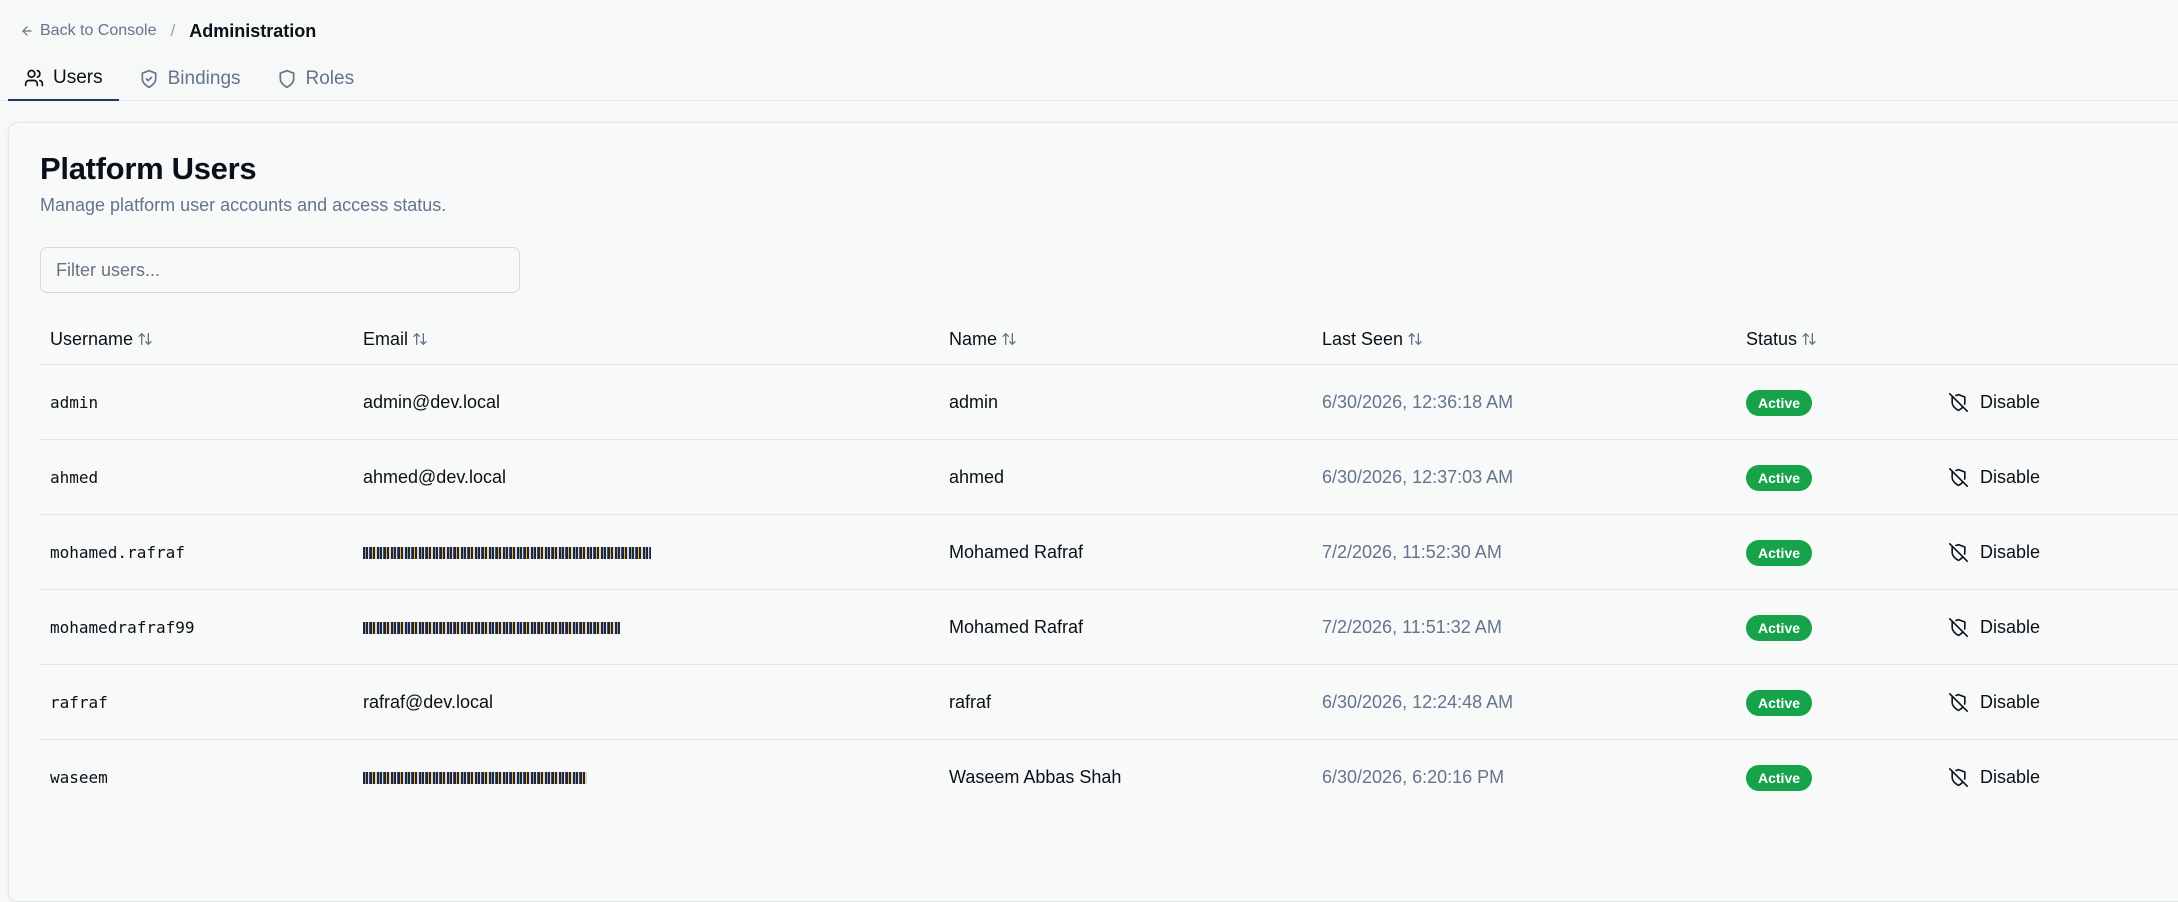  What do you see at coordinates (1109, 339) in the screenshot?
I see `table-header: Username Email Name Last Seen Status` at bounding box center [1109, 339].